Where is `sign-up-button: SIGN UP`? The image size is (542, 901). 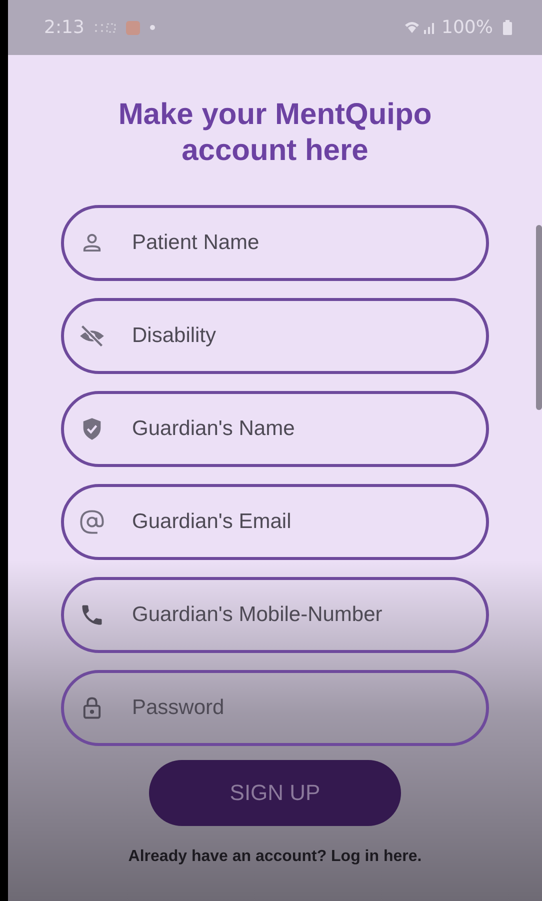
sign-up-button: SIGN UP is located at coordinates (275, 793).